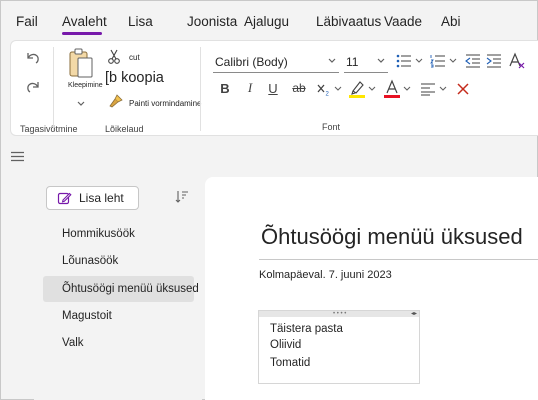 This screenshot has height=400, width=538. I want to click on note-line: Tomatid, so click(290, 363).